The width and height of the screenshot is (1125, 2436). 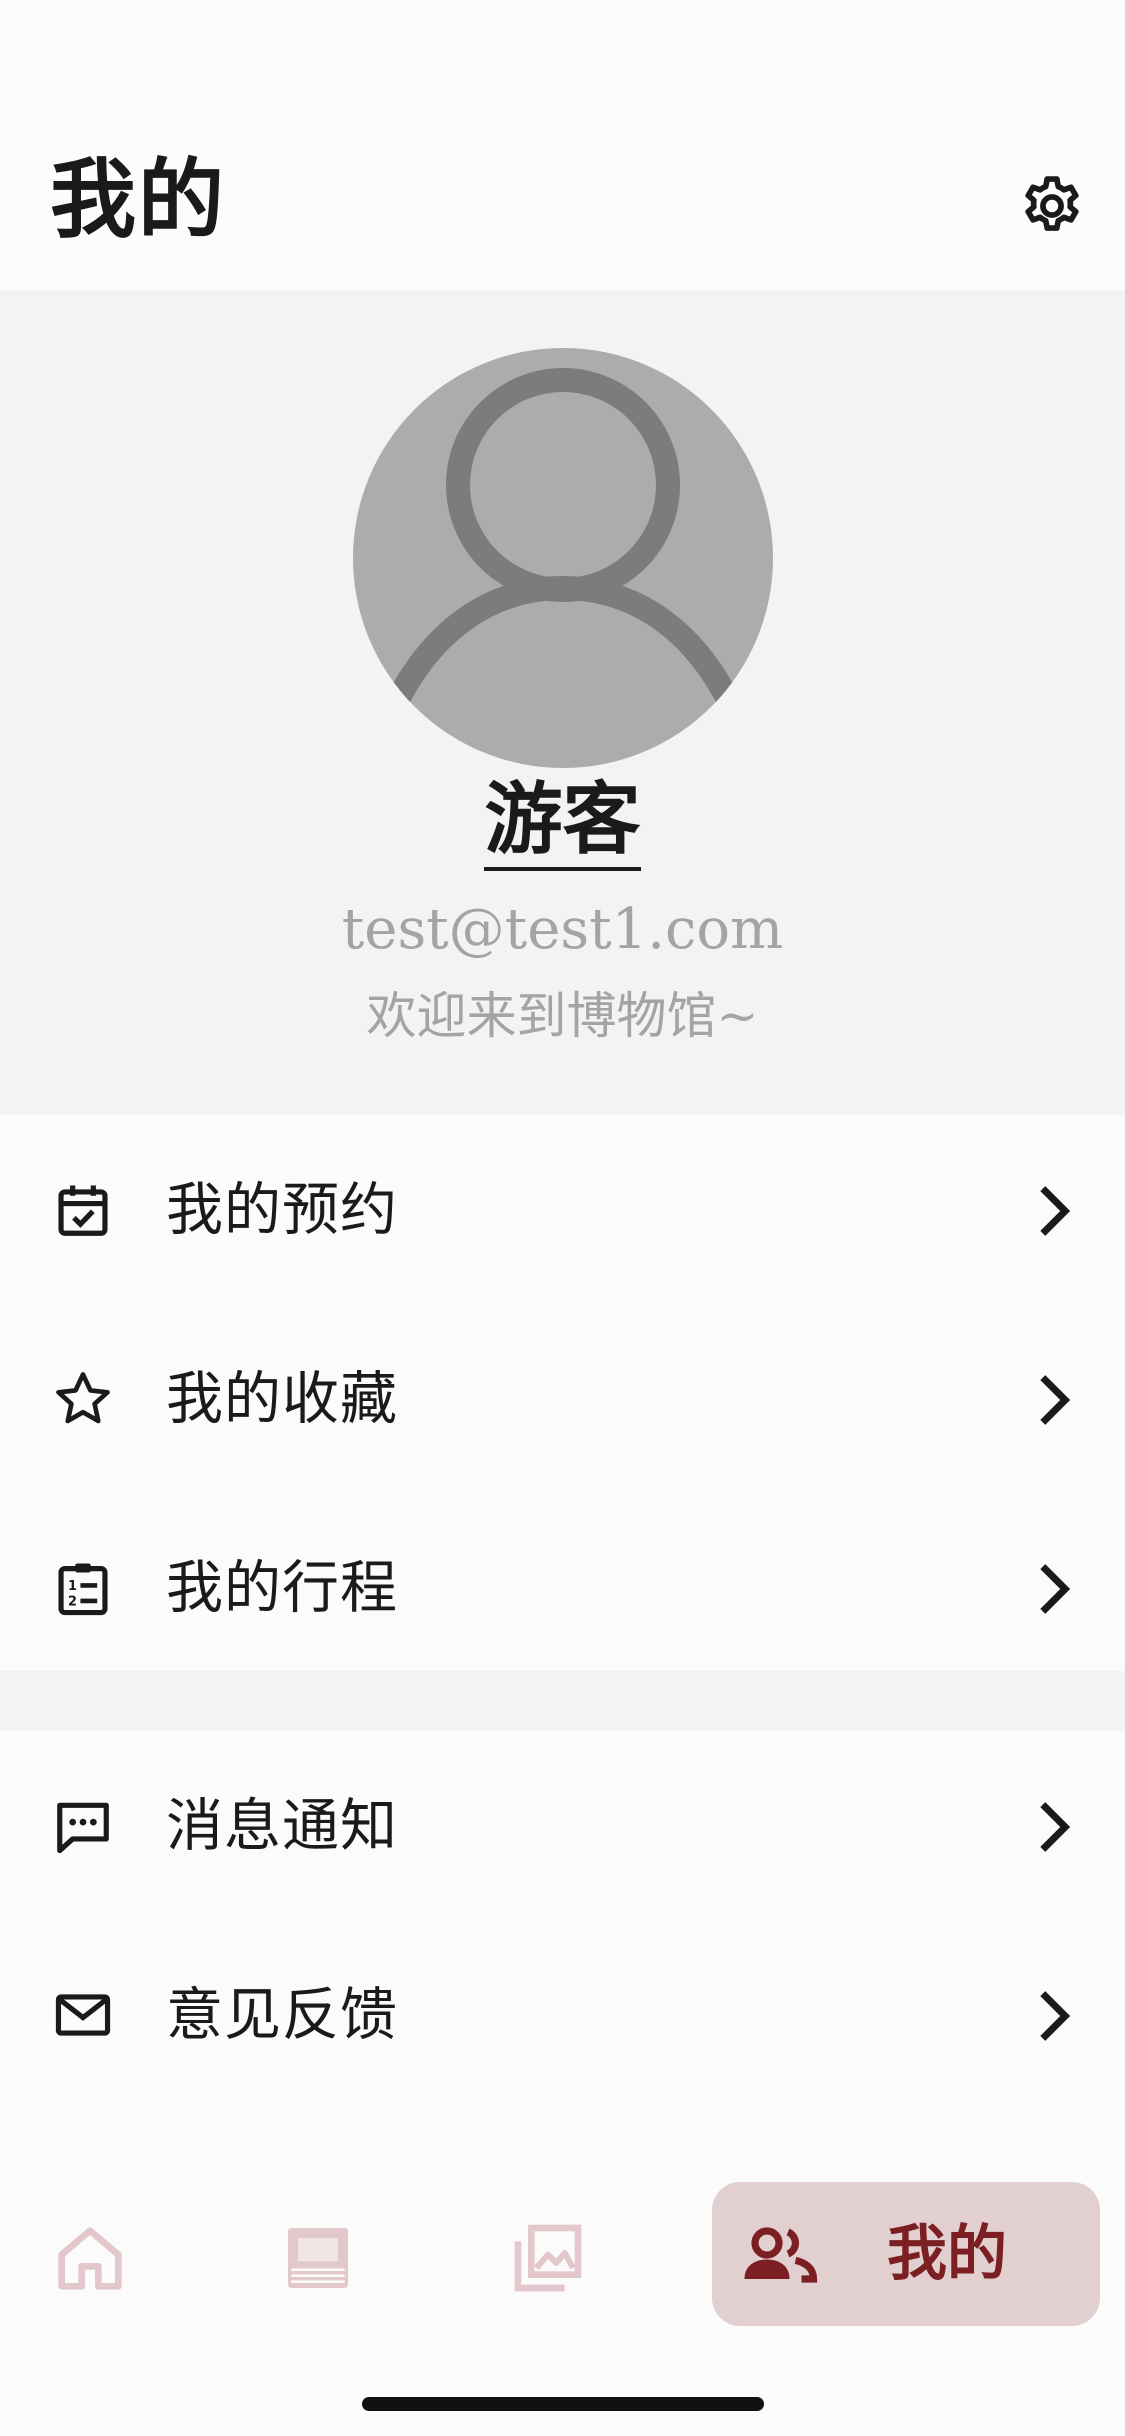 What do you see at coordinates (548, 2258) in the screenshot?
I see `gallery-icon` at bounding box center [548, 2258].